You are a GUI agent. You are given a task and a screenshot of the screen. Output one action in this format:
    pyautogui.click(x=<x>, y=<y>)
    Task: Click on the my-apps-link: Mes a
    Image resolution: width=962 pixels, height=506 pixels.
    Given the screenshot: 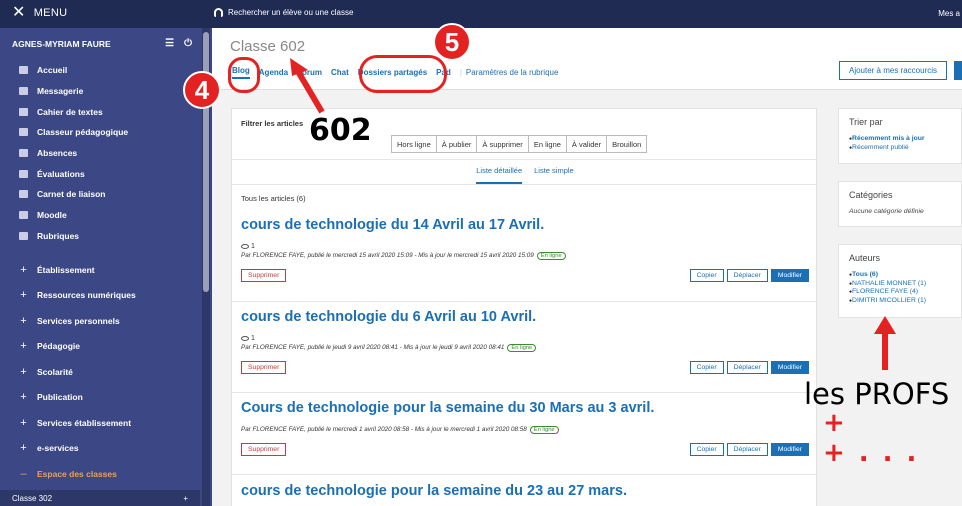 What is the action you would take?
    pyautogui.click(x=949, y=13)
    